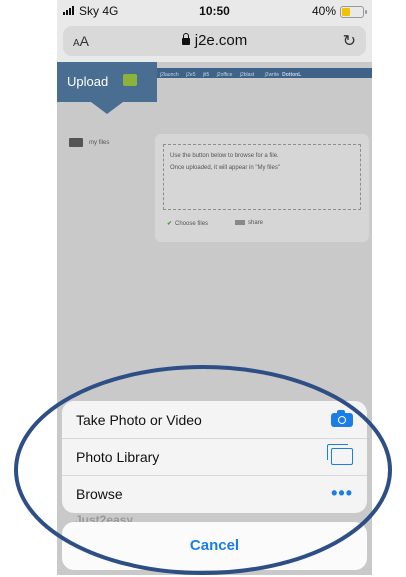 The image size is (406, 577). I want to click on my-files-link: my files, so click(89, 142).